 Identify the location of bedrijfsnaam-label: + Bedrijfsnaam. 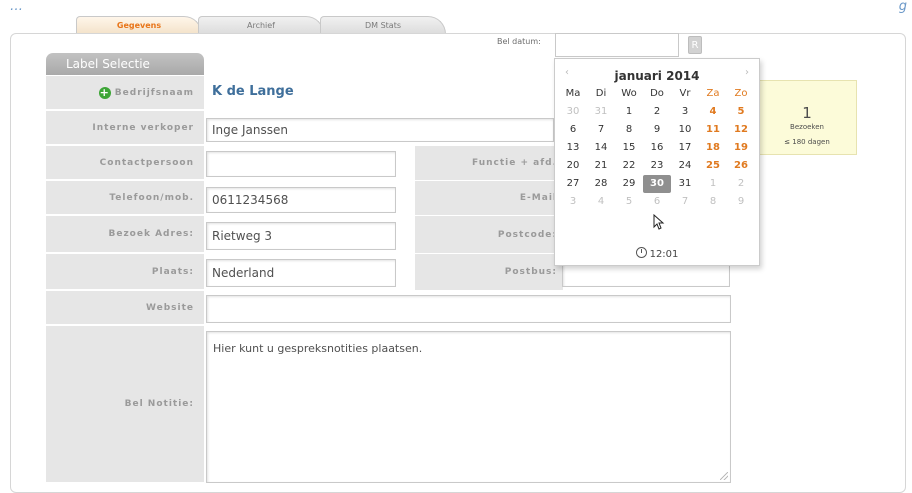
(125, 93).